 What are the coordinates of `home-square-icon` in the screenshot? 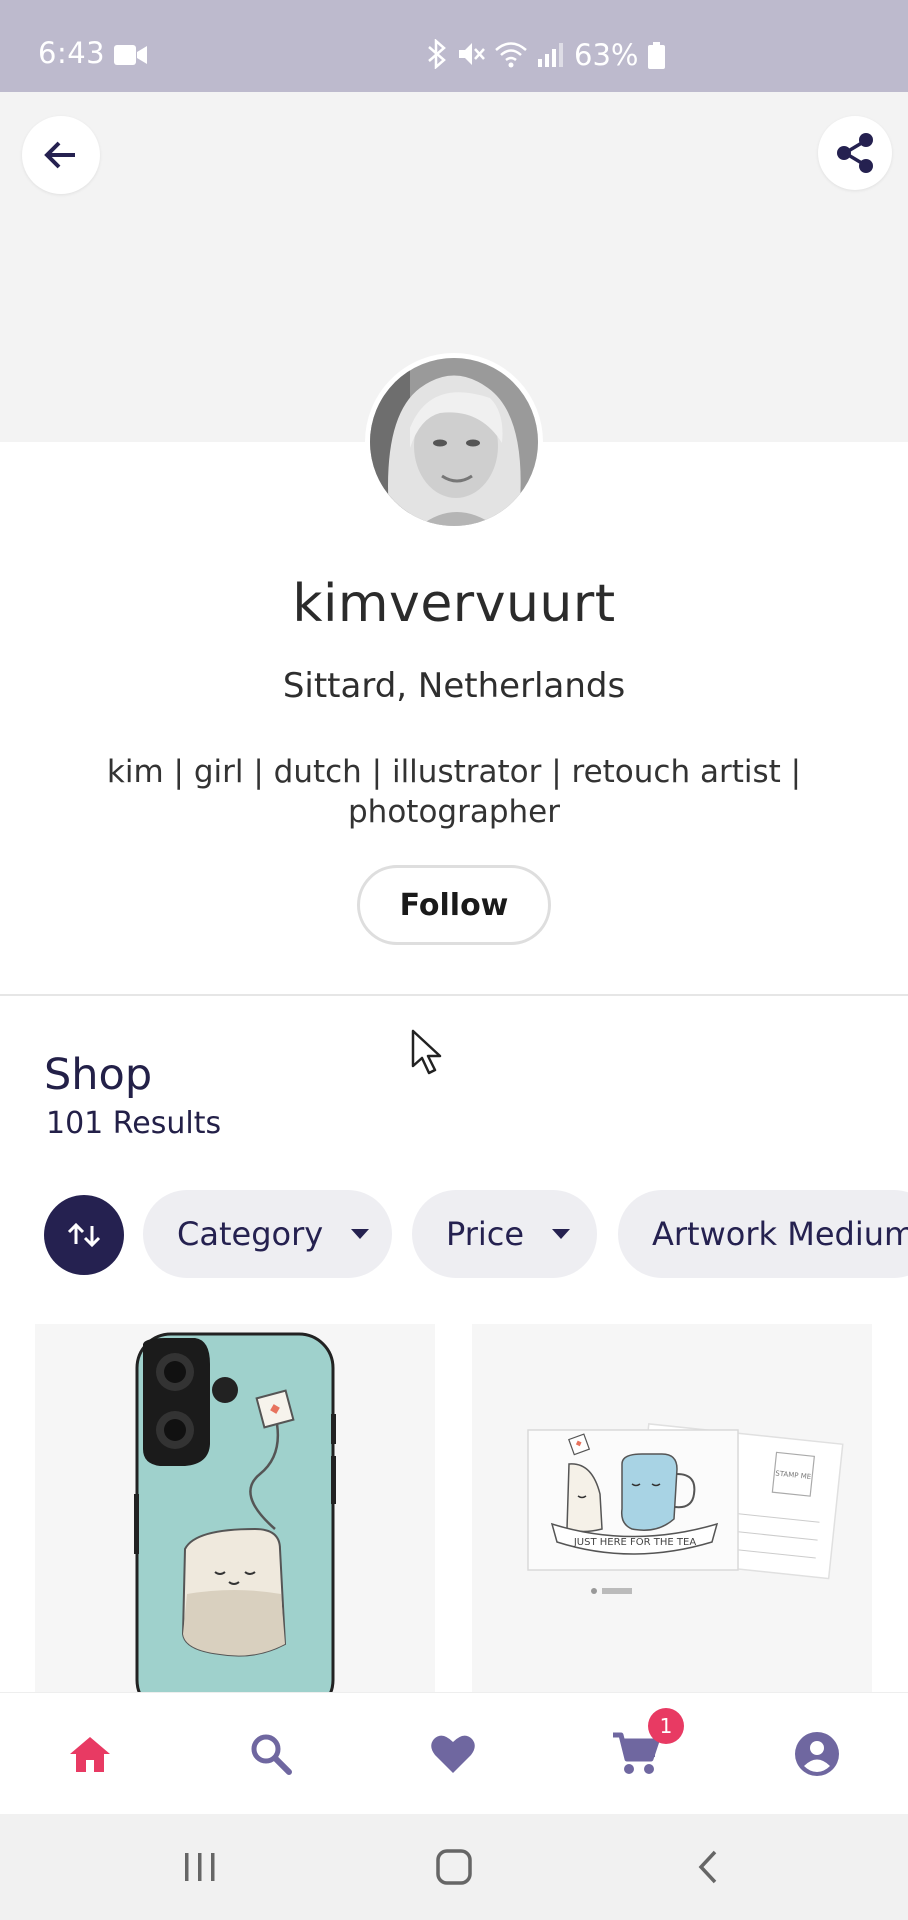 It's located at (454, 1867).